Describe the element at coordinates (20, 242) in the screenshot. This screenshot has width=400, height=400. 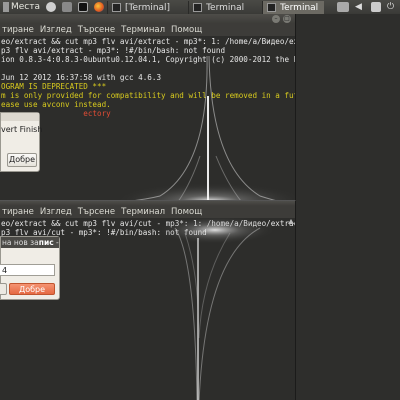
I see `dialog-title-prefix: на нов за` at that location.